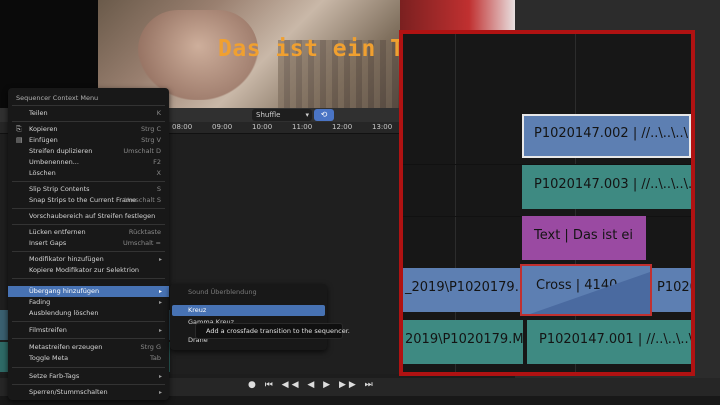  What do you see at coordinates (88, 302) in the screenshot?
I see `menu-item-fading: Fading ▸` at bounding box center [88, 302].